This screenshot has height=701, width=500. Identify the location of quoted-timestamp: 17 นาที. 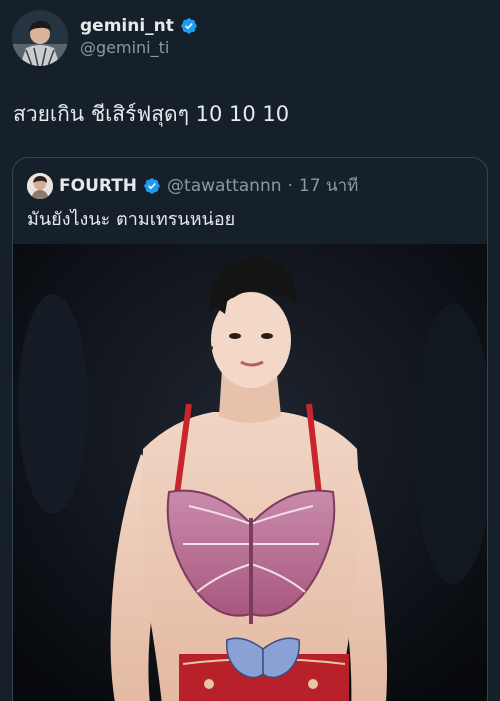
(328, 185).